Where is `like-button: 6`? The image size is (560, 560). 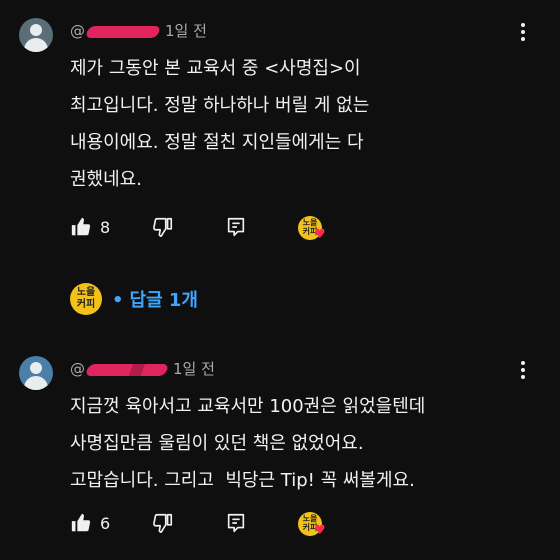 like-button: 6 is located at coordinates (90, 523).